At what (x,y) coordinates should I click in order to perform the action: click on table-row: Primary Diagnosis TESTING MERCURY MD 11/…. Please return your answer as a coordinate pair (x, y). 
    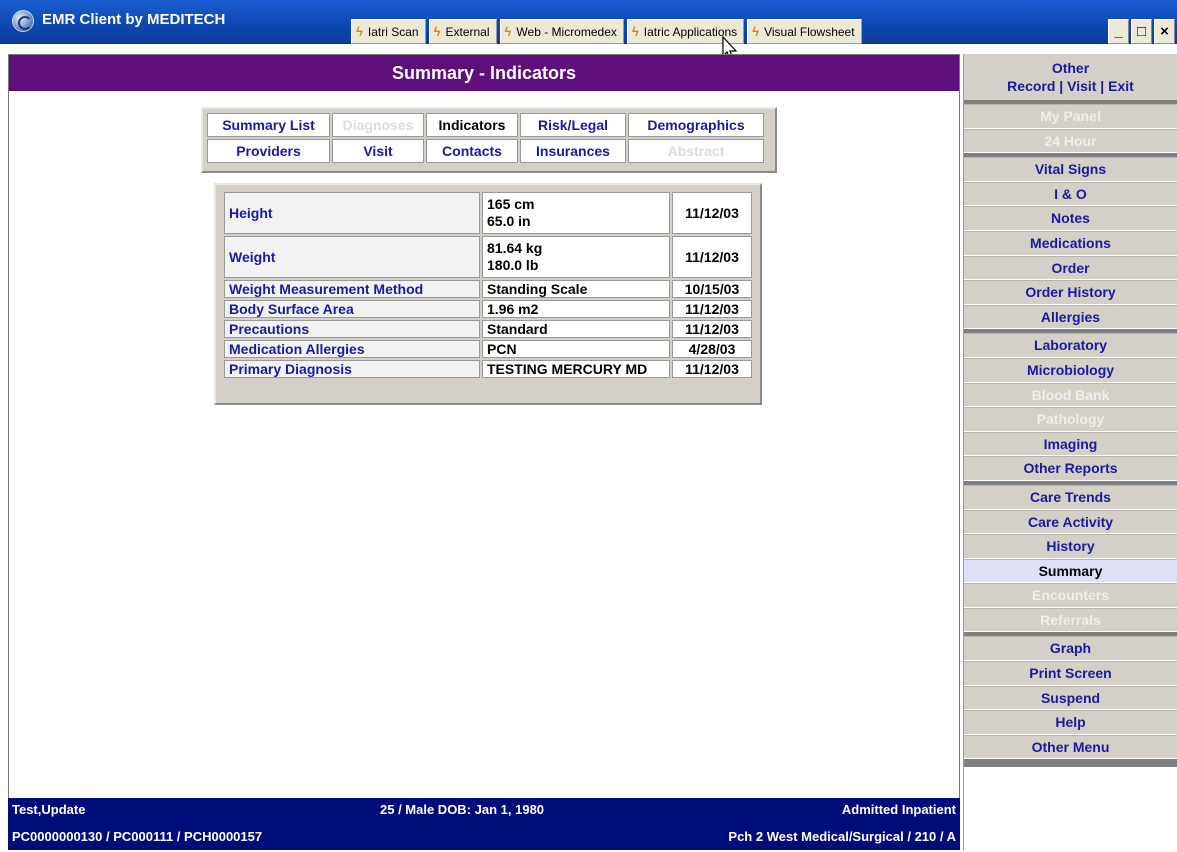
    Looking at the image, I should click on (488, 369).